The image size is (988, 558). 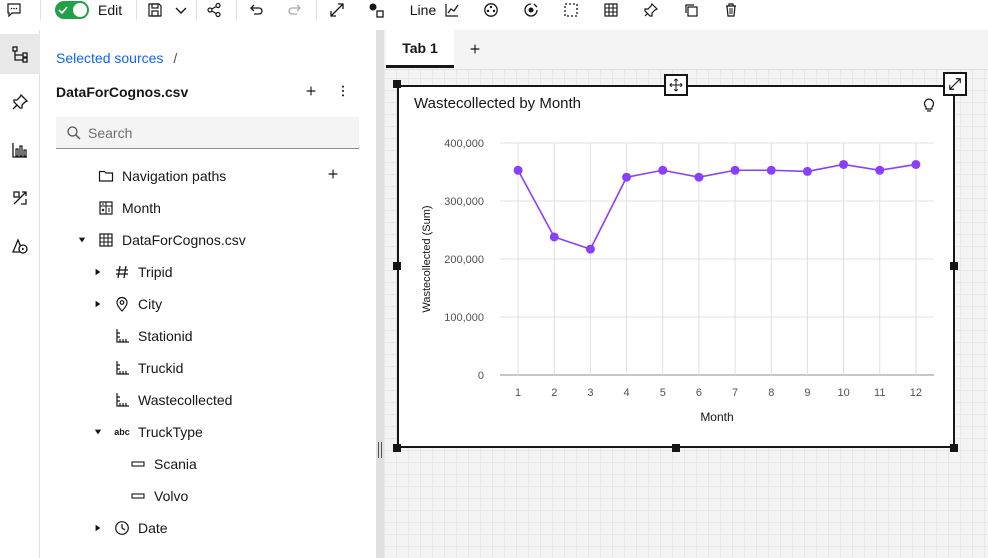 What do you see at coordinates (20, 150) in the screenshot?
I see `visualizations-icon` at bounding box center [20, 150].